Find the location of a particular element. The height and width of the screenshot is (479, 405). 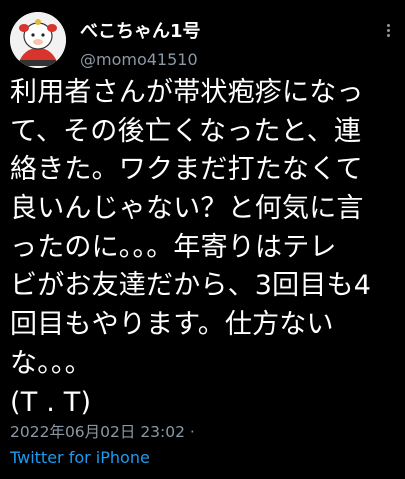

tweet-text-line: 利用者さんが帯状疱疹になっ is located at coordinates (187, 92).